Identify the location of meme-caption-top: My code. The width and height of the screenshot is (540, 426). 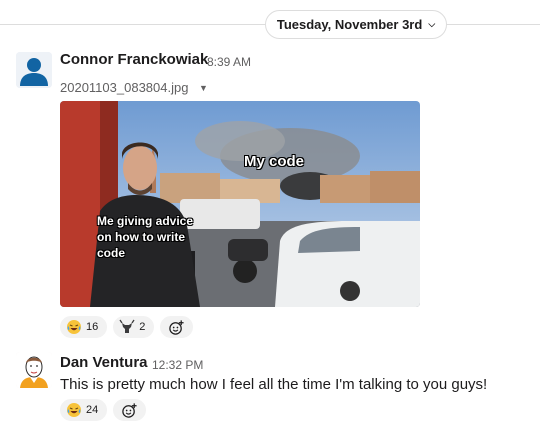
(274, 161).